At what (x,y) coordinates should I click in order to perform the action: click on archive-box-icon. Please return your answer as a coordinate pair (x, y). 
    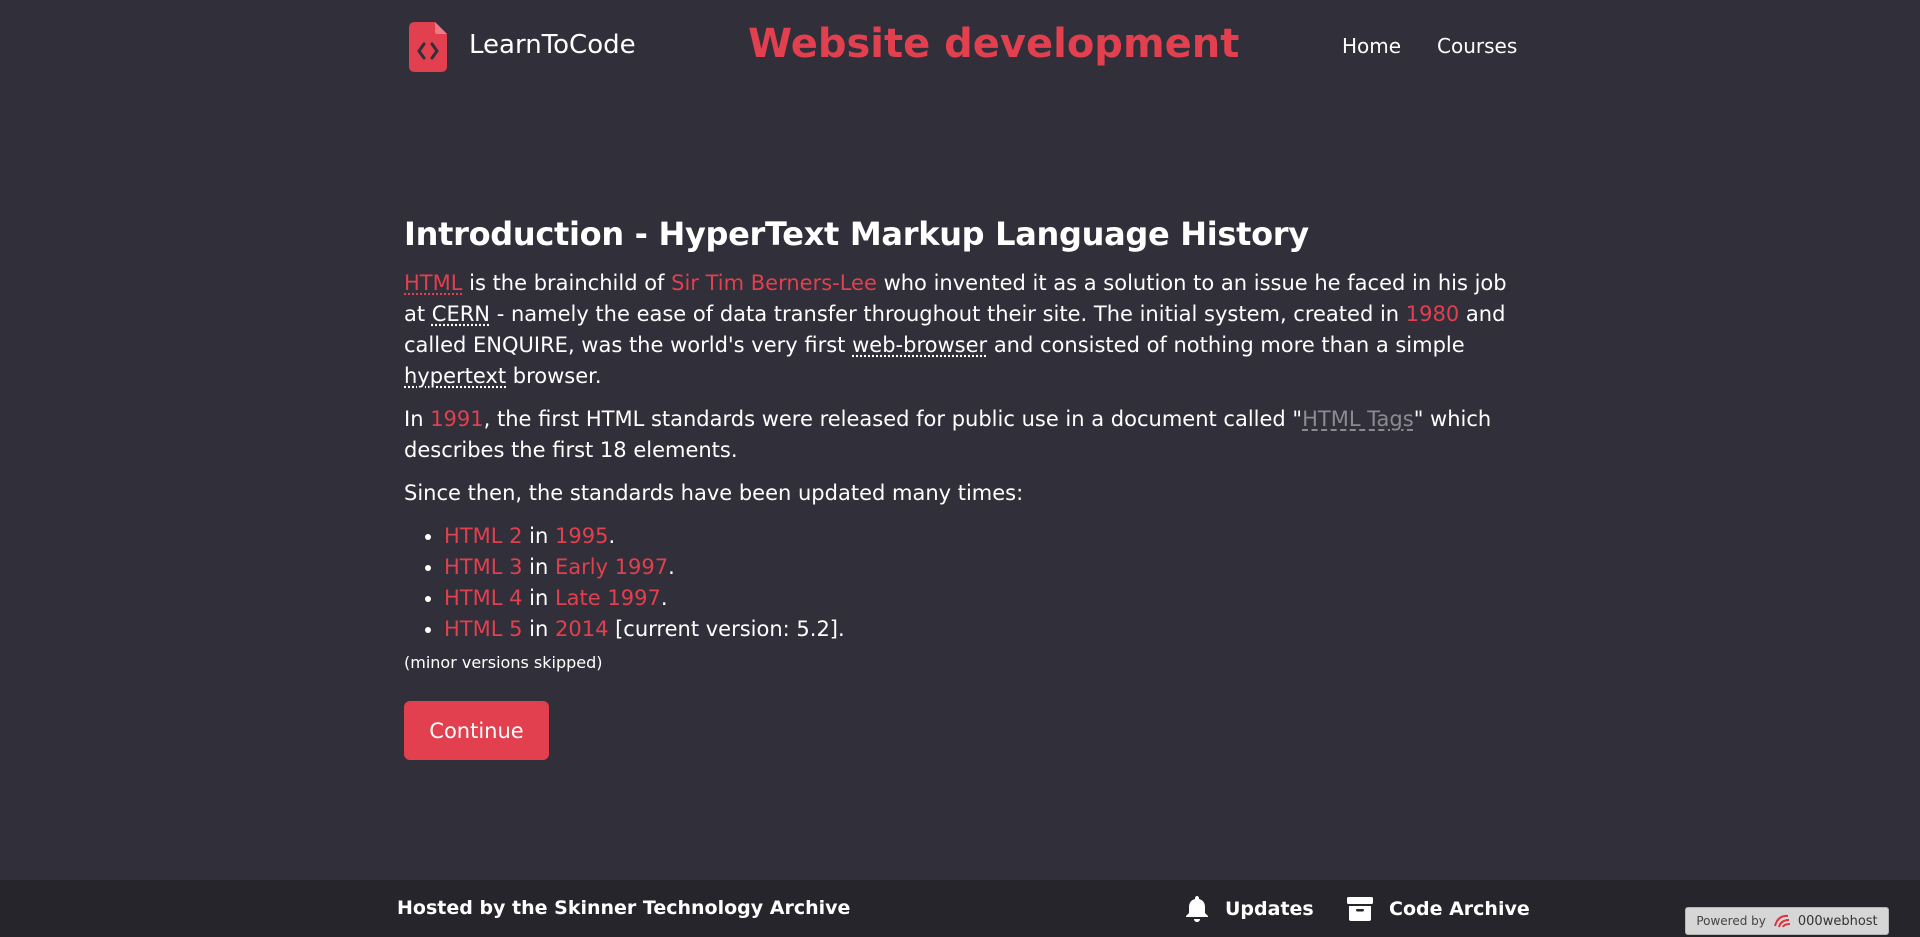
    Looking at the image, I should click on (1360, 909).